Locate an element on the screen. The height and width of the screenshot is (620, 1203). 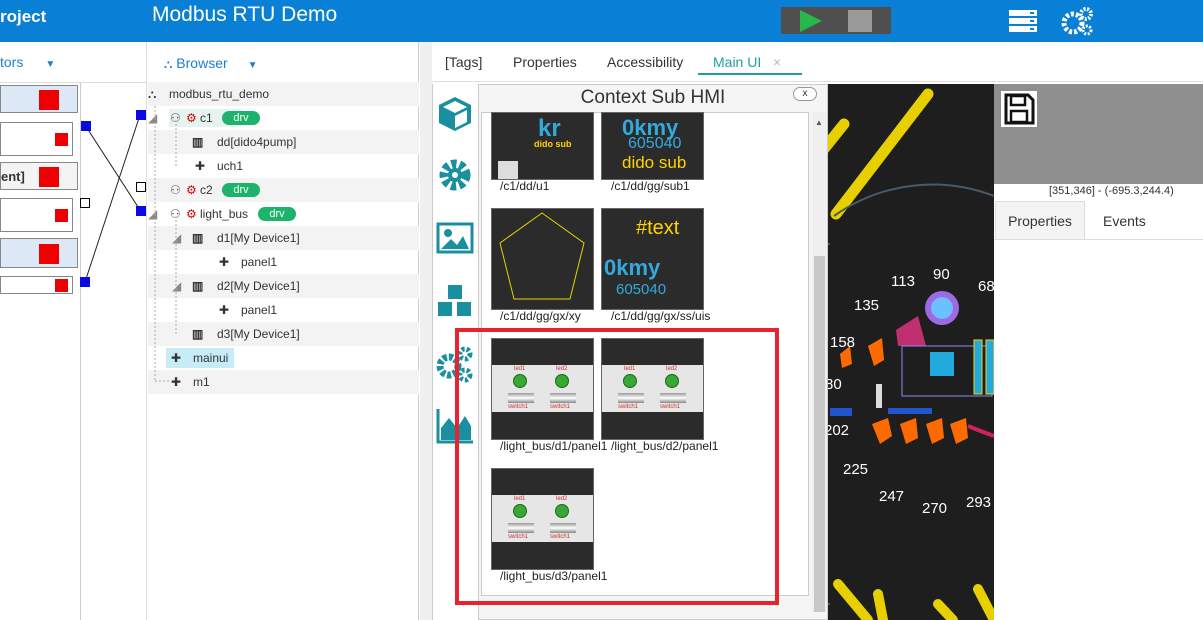
node-label: ent] is located at coordinates (13, 176).